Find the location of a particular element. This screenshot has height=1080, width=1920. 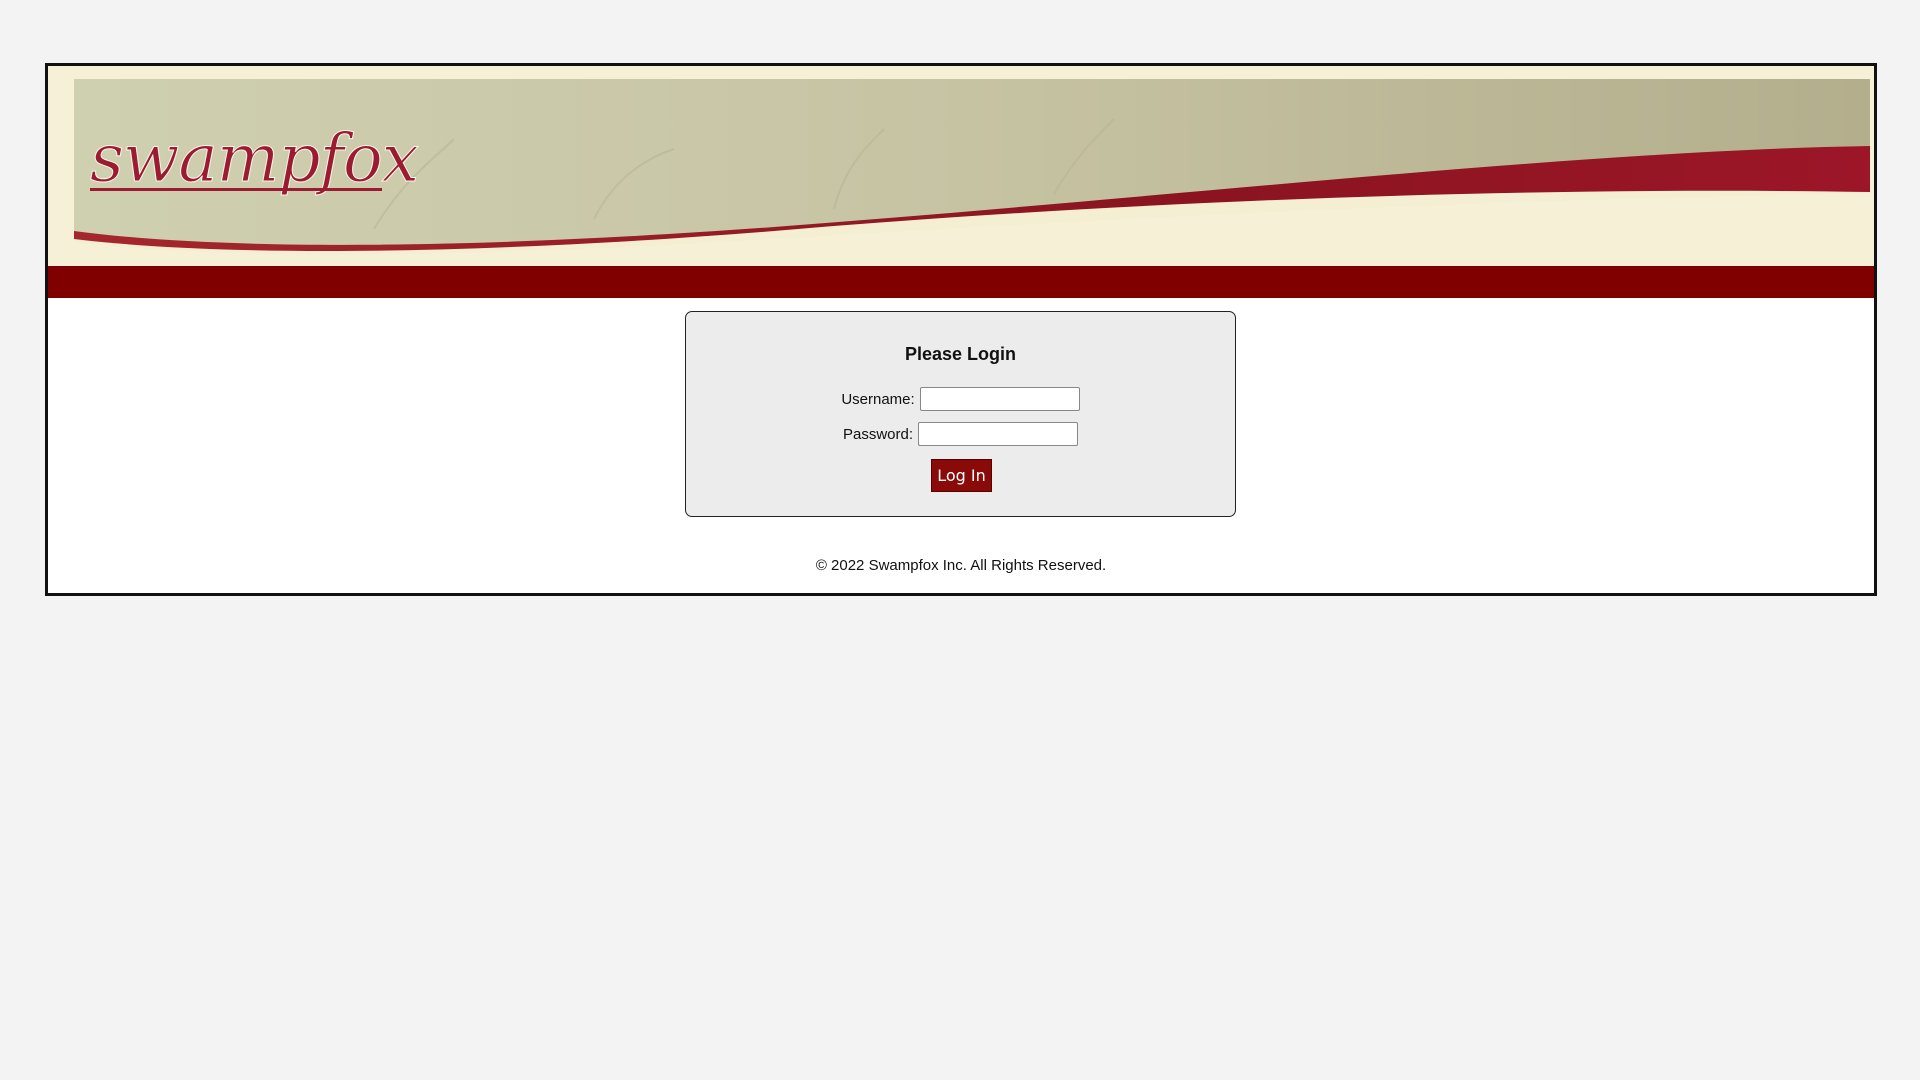

username-row: Username: is located at coordinates (960, 399).